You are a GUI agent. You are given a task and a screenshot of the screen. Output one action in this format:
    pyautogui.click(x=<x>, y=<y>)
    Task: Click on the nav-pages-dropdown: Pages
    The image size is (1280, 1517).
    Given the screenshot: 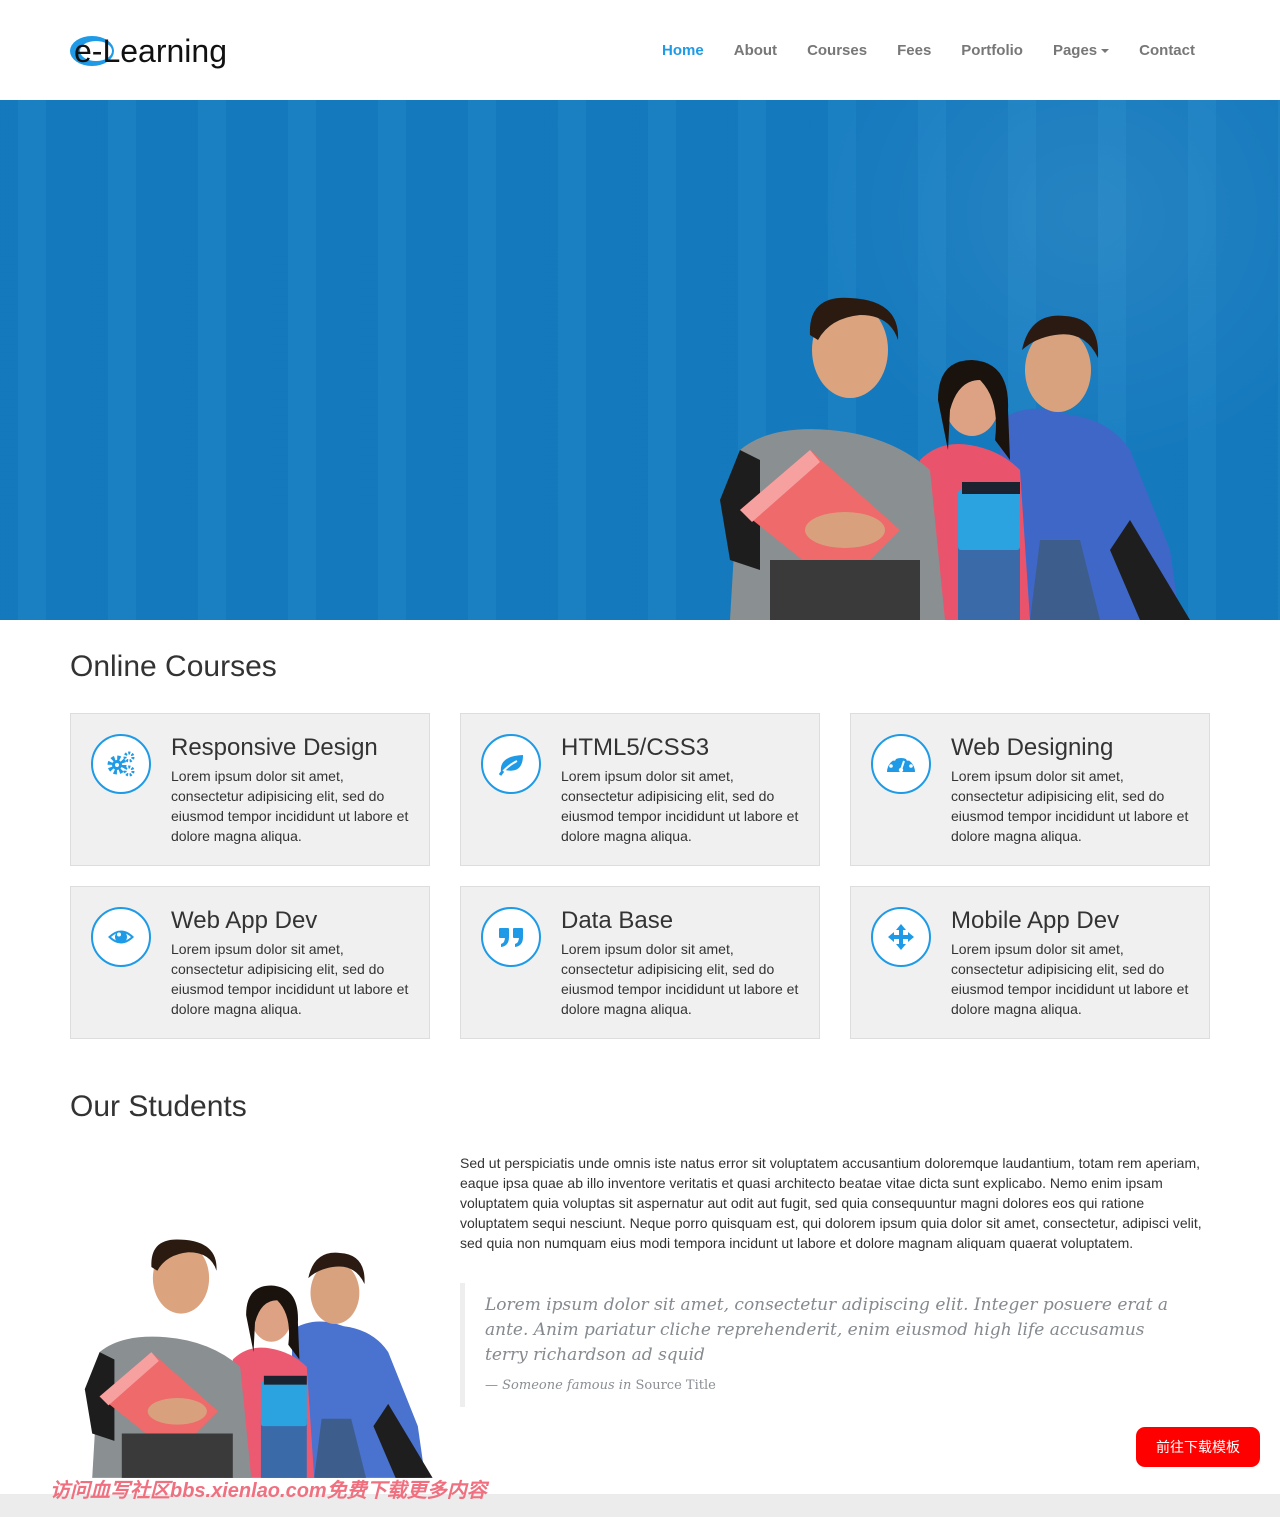 What is the action you would take?
    pyautogui.click(x=1081, y=50)
    